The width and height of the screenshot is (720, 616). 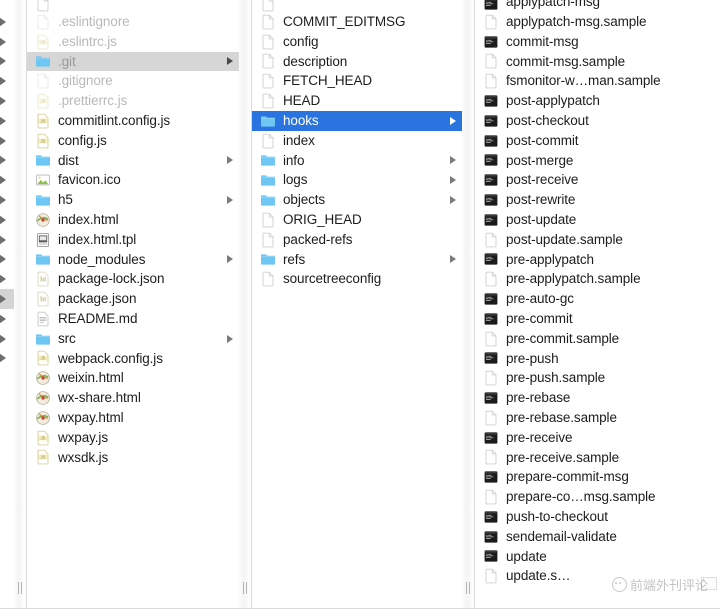 I want to click on file-row: JS wxpay.js, so click(x=133, y=438).